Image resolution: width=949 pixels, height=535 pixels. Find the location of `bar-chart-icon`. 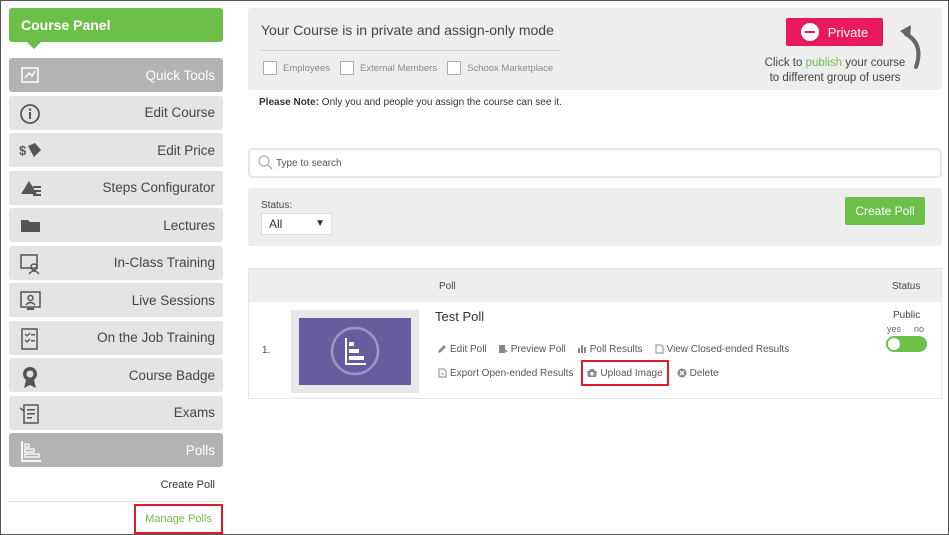

bar-chart-icon is located at coordinates (581, 349).